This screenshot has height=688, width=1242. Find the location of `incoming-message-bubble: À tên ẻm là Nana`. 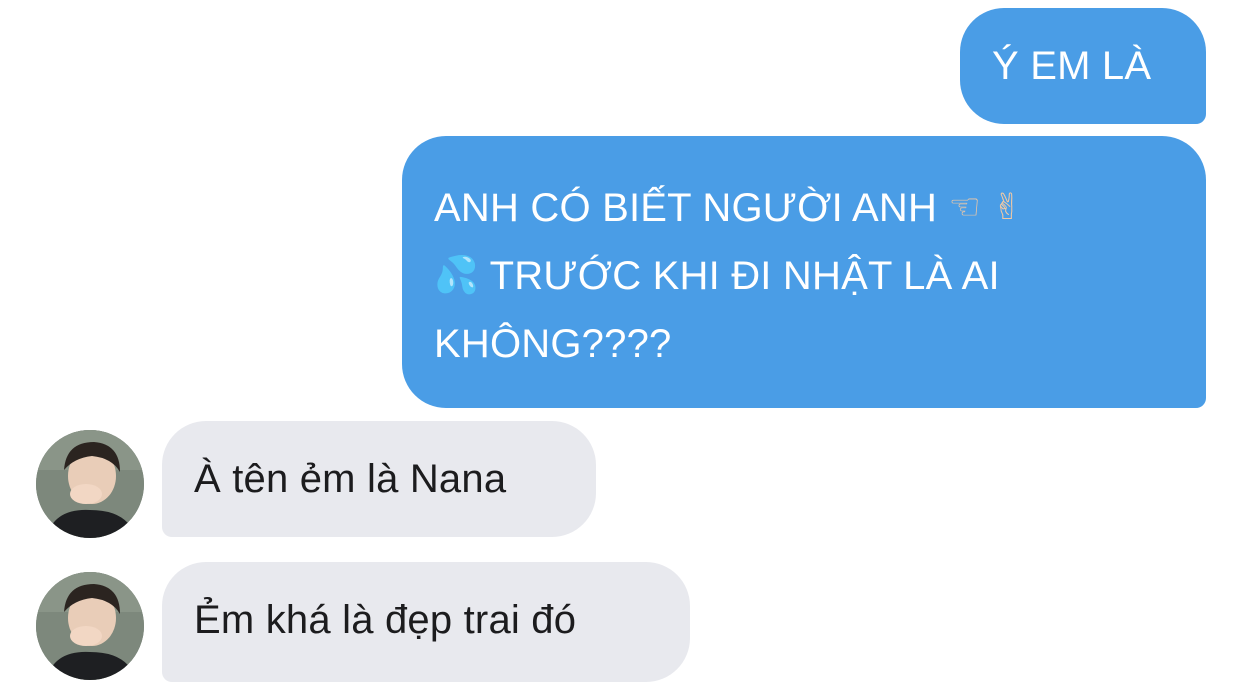

incoming-message-bubble: À tên ẻm là Nana is located at coordinates (379, 479).